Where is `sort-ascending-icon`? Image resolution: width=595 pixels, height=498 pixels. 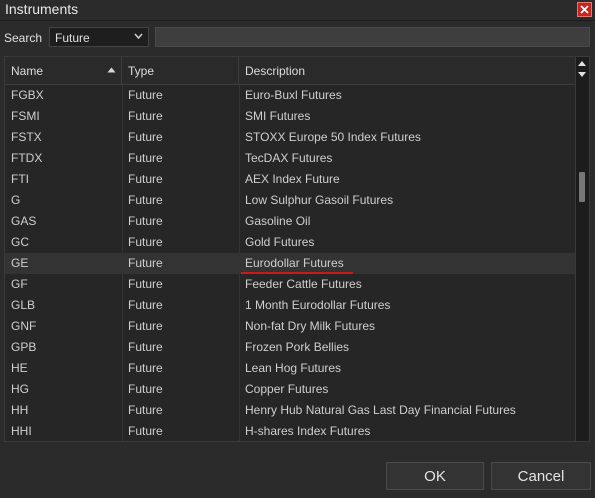
sort-ascending-icon is located at coordinates (111, 70).